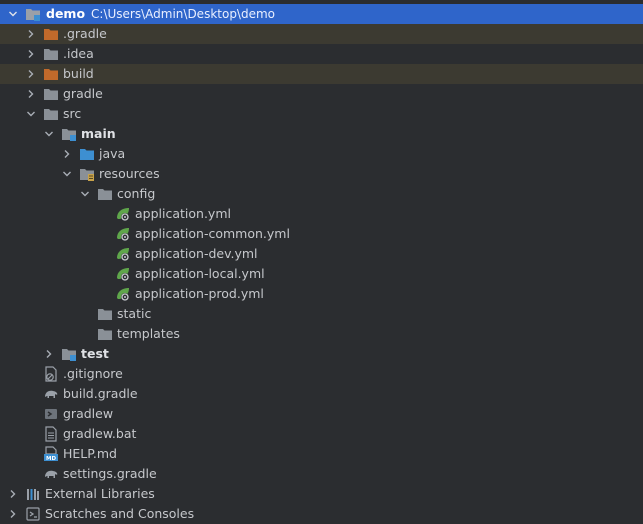 The width and height of the screenshot is (643, 524). What do you see at coordinates (85, 33) in the screenshot?
I see `tree-item-label: .gradle` at bounding box center [85, 33].